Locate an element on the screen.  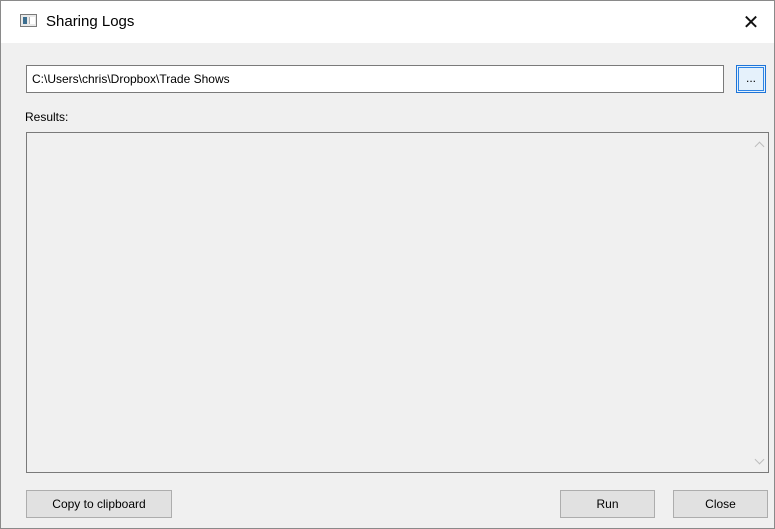
scroll-down-arrow-icon is located at coordinates (759, 461).